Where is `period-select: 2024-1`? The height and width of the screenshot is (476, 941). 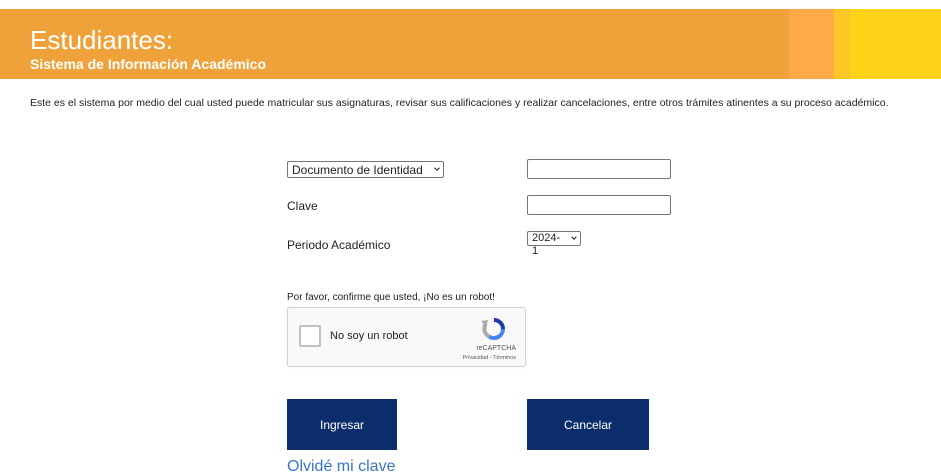 period-select: 2024-1 is located at coordinates (554, 244).